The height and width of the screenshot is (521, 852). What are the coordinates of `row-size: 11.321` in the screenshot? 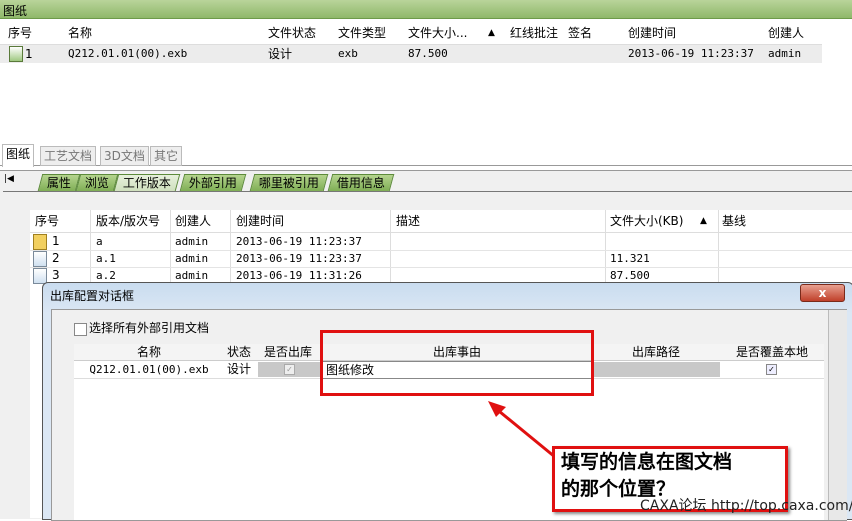 It's located at (630, 258).